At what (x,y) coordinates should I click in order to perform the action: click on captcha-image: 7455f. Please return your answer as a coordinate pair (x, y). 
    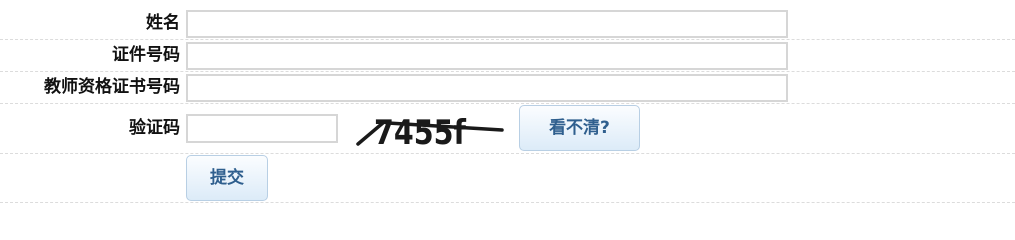
    Looking at the image, I should click on (429, 130).